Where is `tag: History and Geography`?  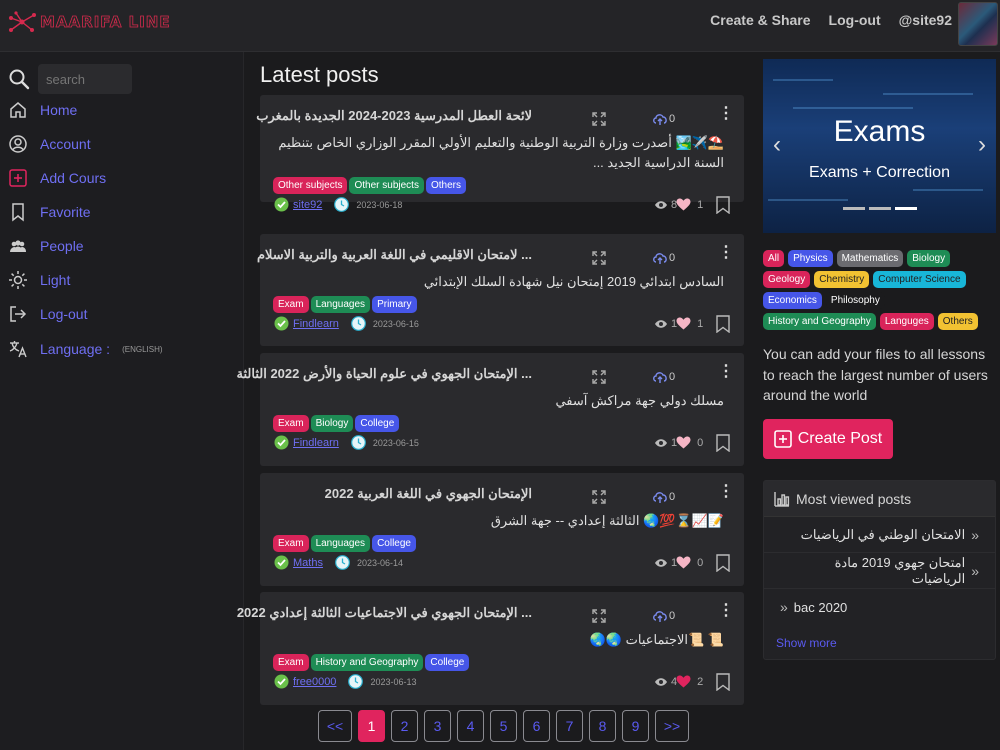 tag: History and Geography is located at coordinates (367, 662).